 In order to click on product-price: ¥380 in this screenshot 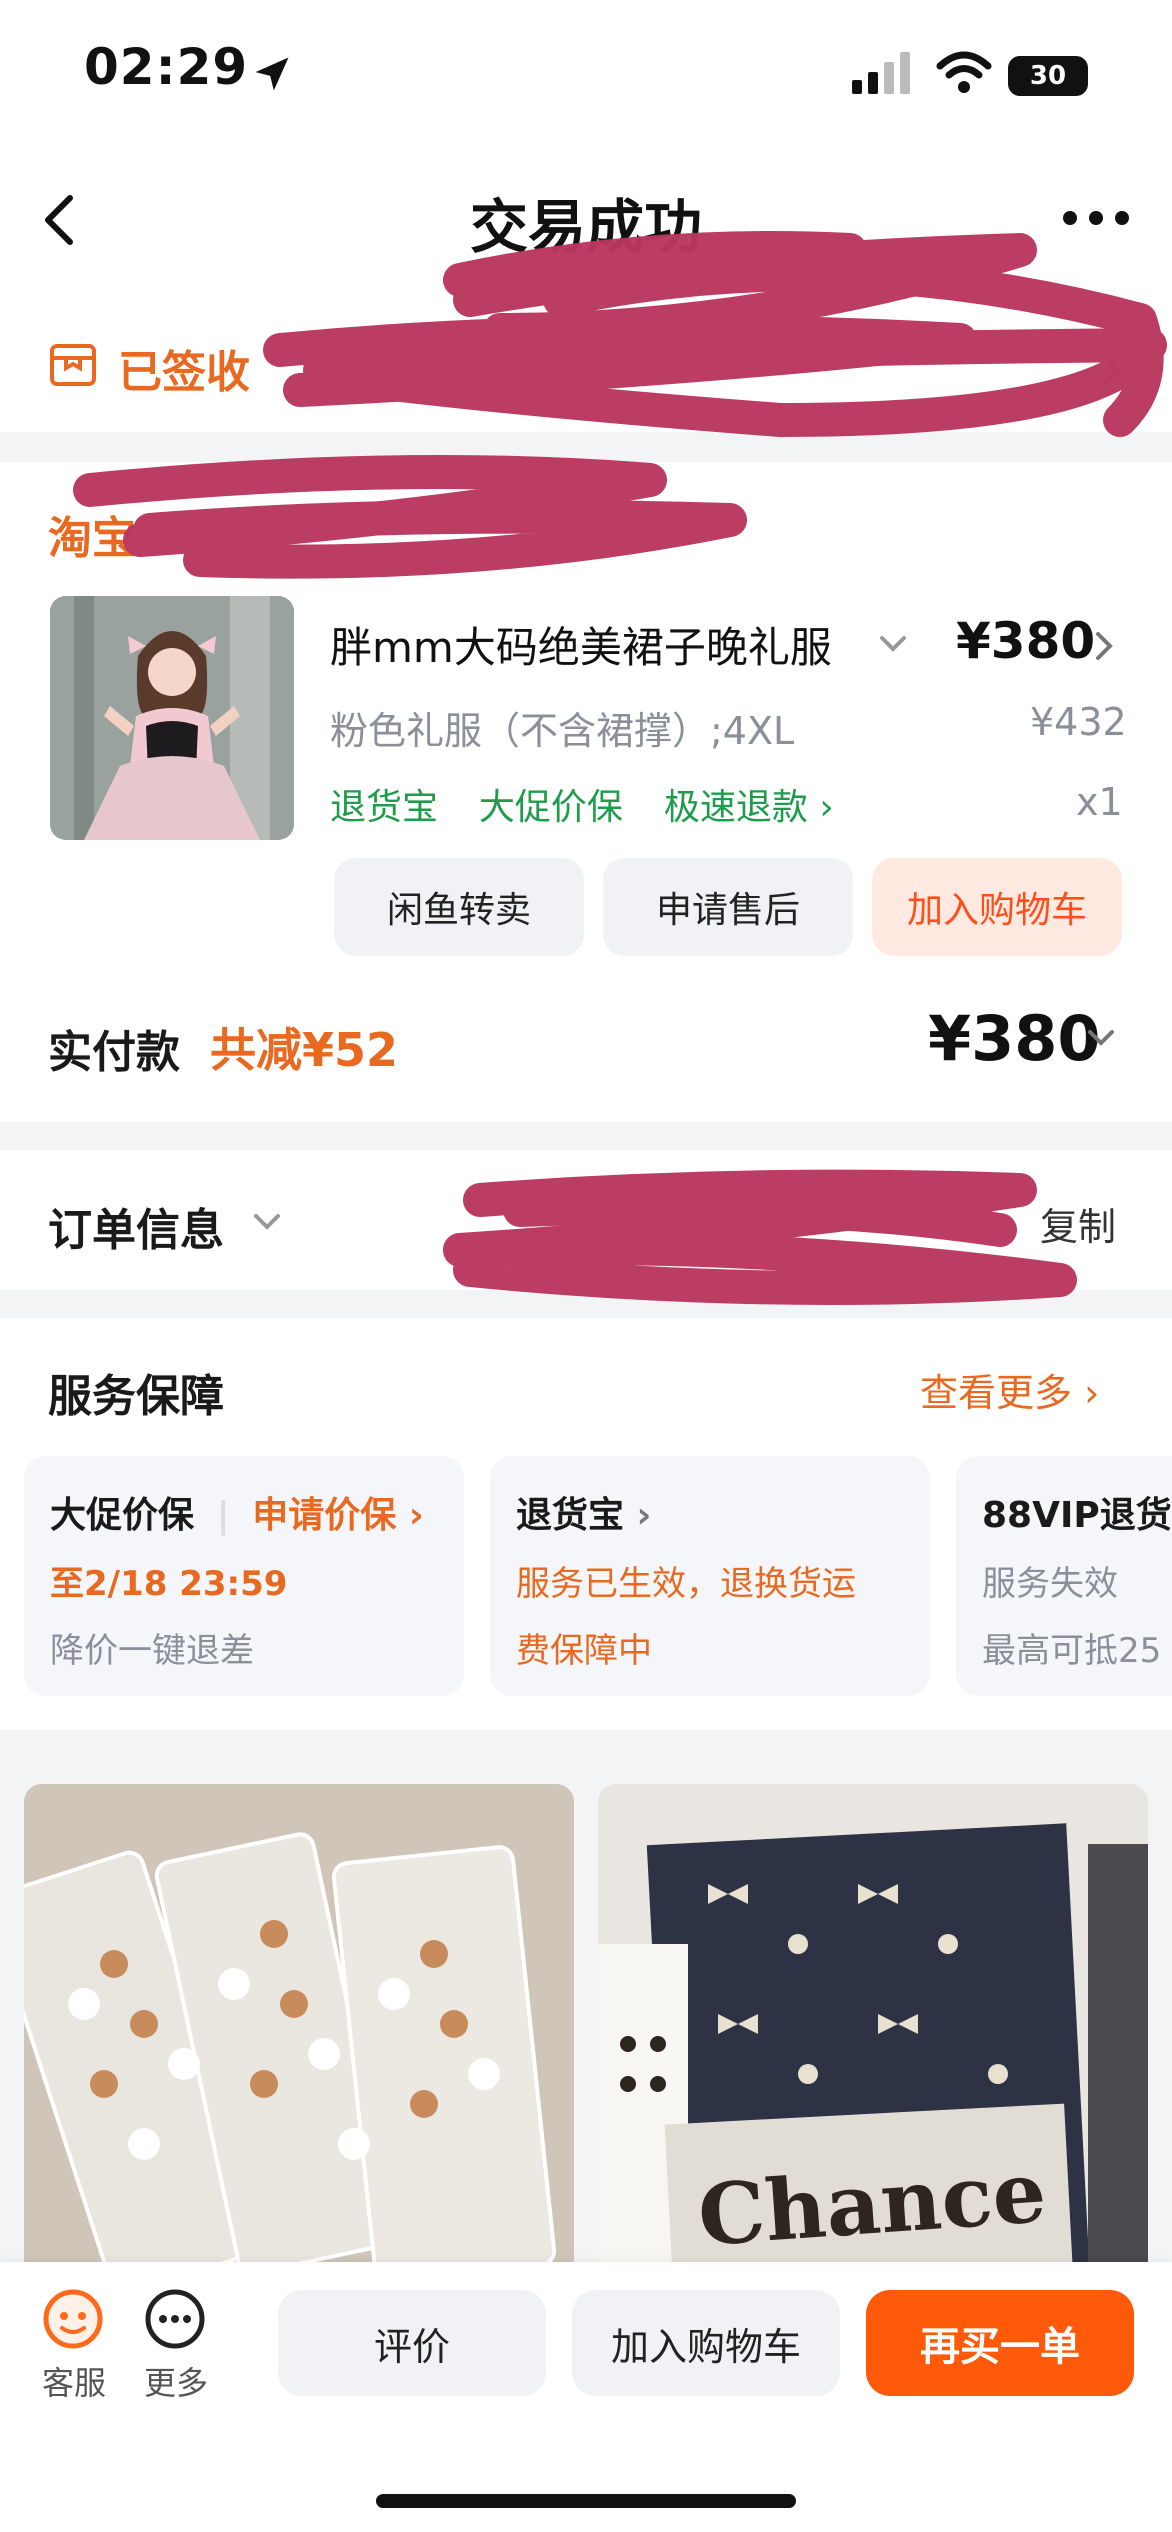, I will do `click(1026, 641)`.